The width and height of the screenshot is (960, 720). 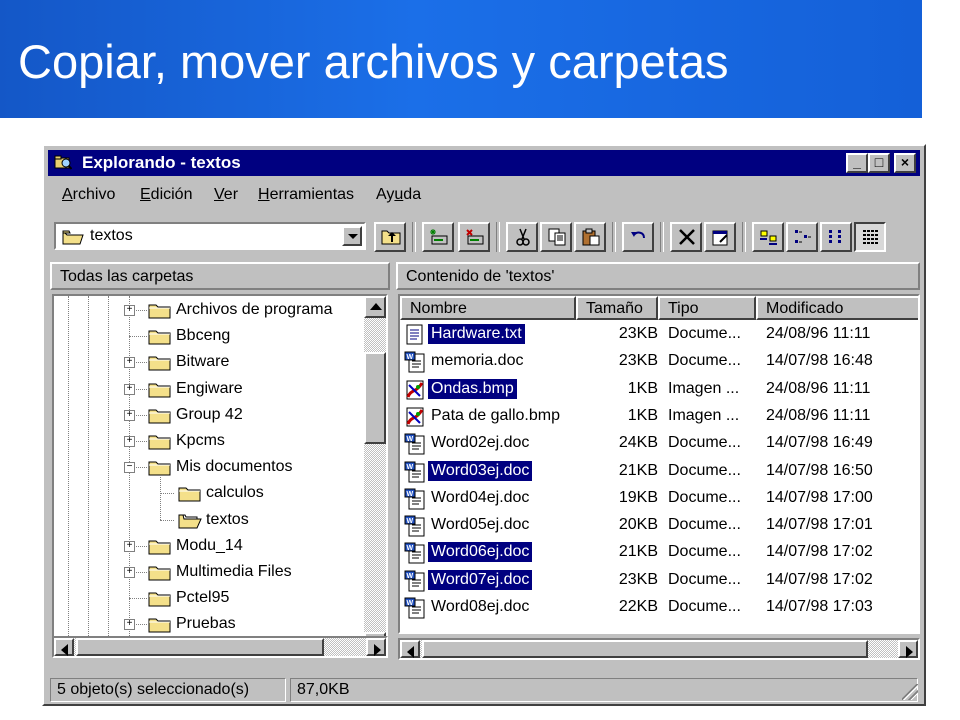 I want to click on undo-button, so click(x=638, y=237).